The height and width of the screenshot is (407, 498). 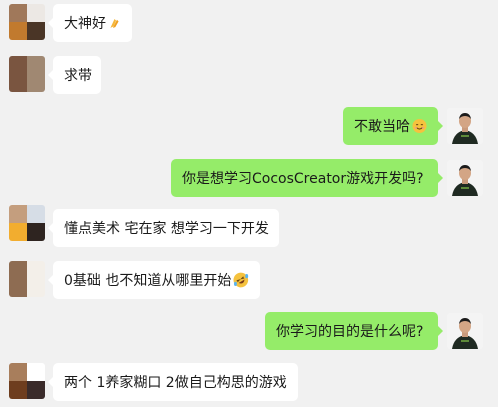 What do you see at coordinates (382, 127) in the screenshot?
I see `message-text: 不敢当哈` at bounding box center [382, 127].